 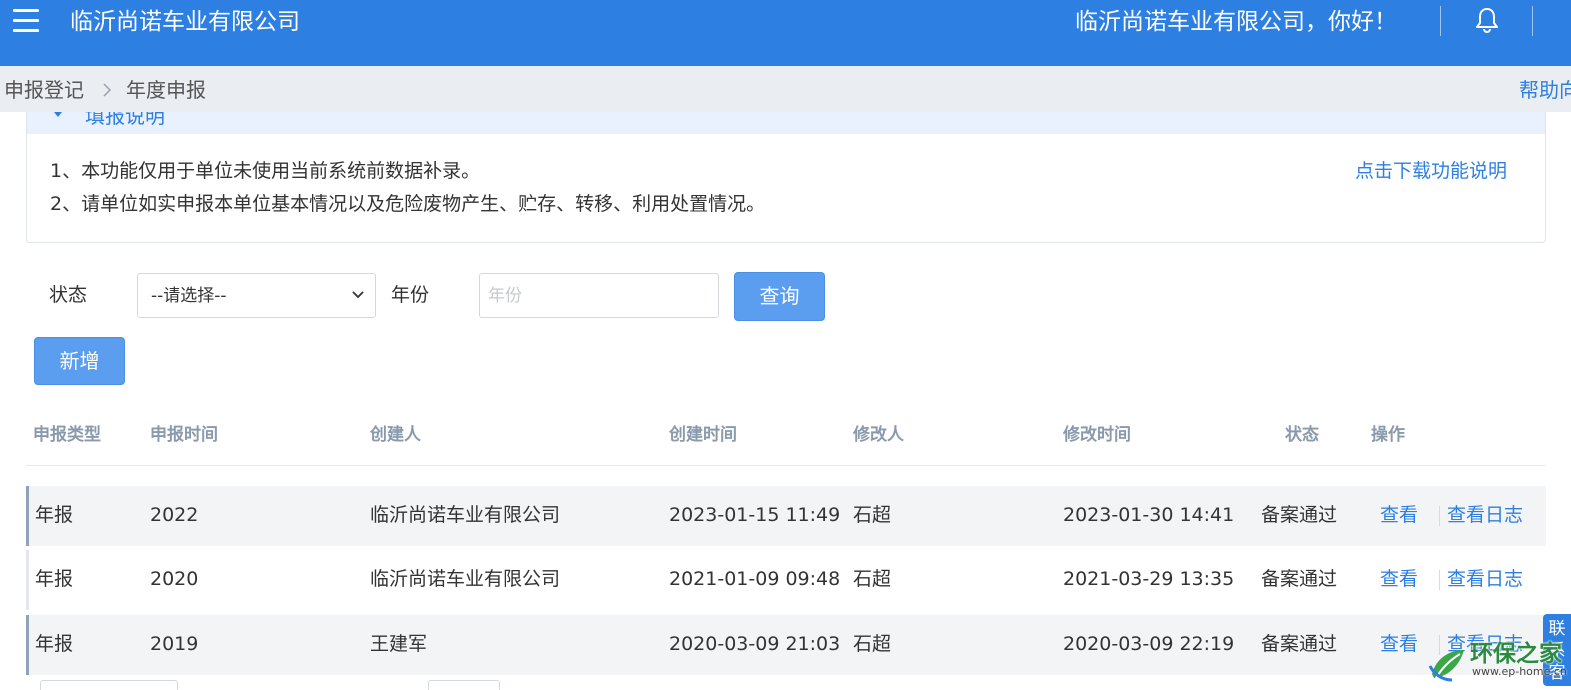 I want to click on chevron-down-icon, so click(x=358, y=295).